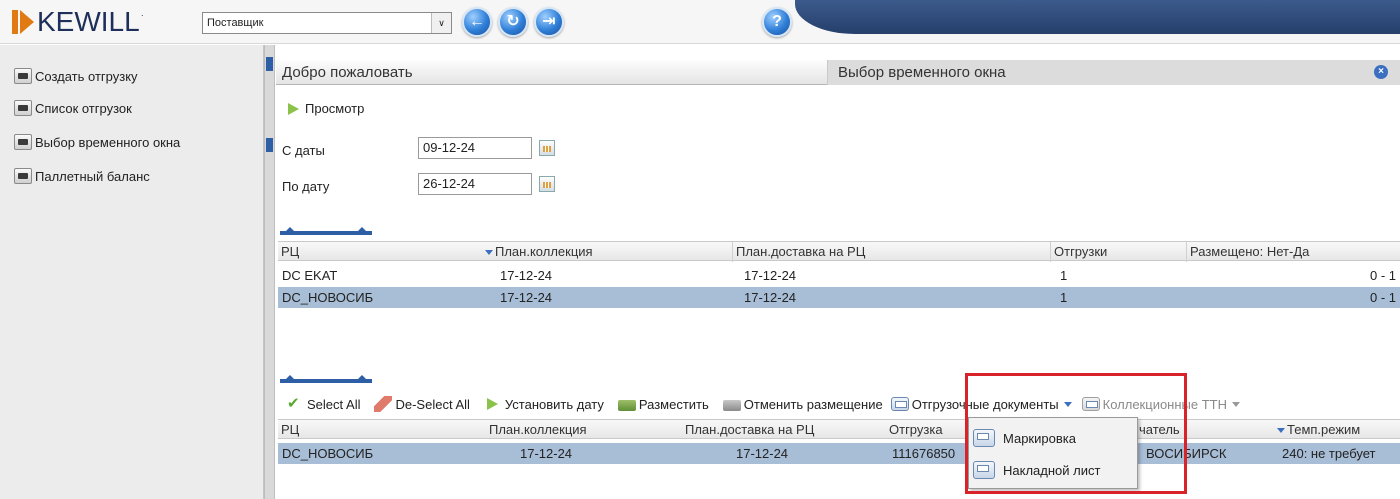  What do you see at coordinates (108, 142) in the screenshot?
I see `sidebar-item-label: Выбор временного окна` at bounding box center [108, 142].